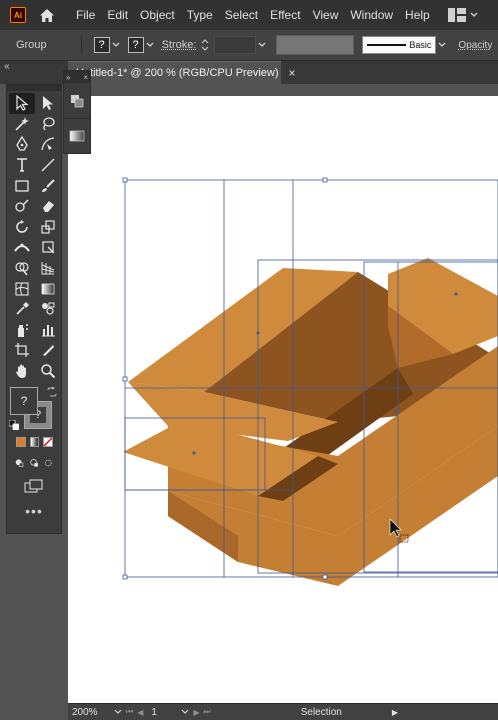  Describe the element at coordinates (157, 15) in the screenshot. I see `menu-object: Object` at that location.